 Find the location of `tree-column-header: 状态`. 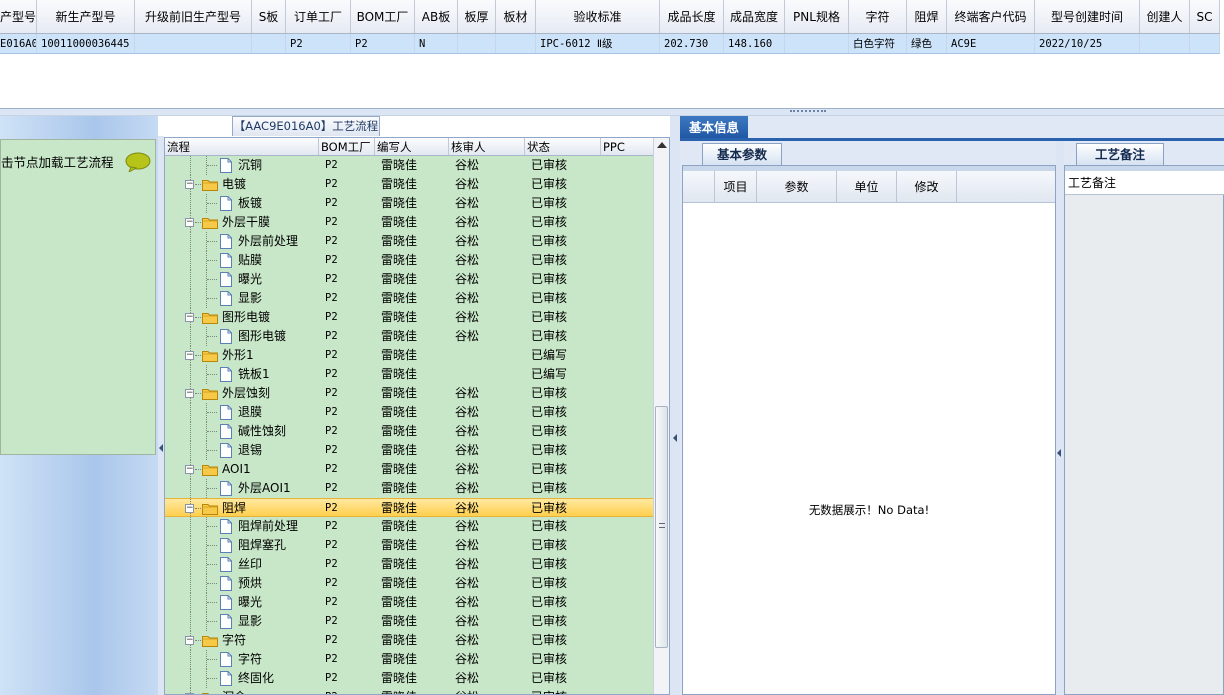

tree-column-header: 状态 is located at coordinates (563, 146).